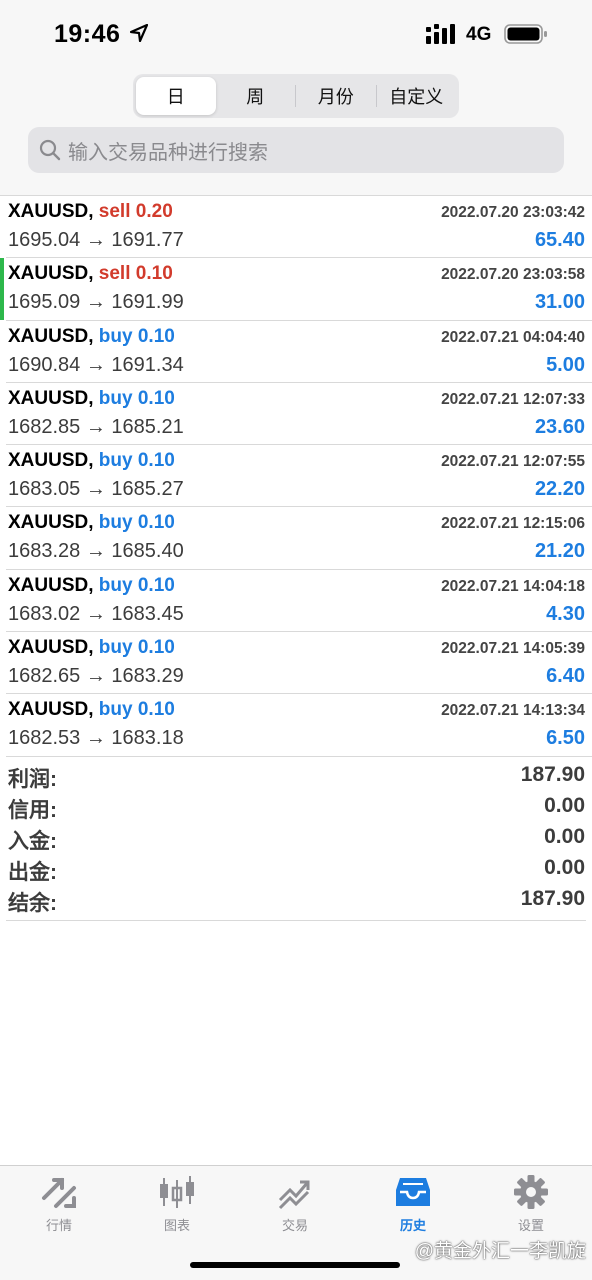 Image resolution: width=592 pixels, height=1280 pixels. Describe the element at coordinates (565, 613) in the screenshot. I see `trade-profit: 4.30` at that location.